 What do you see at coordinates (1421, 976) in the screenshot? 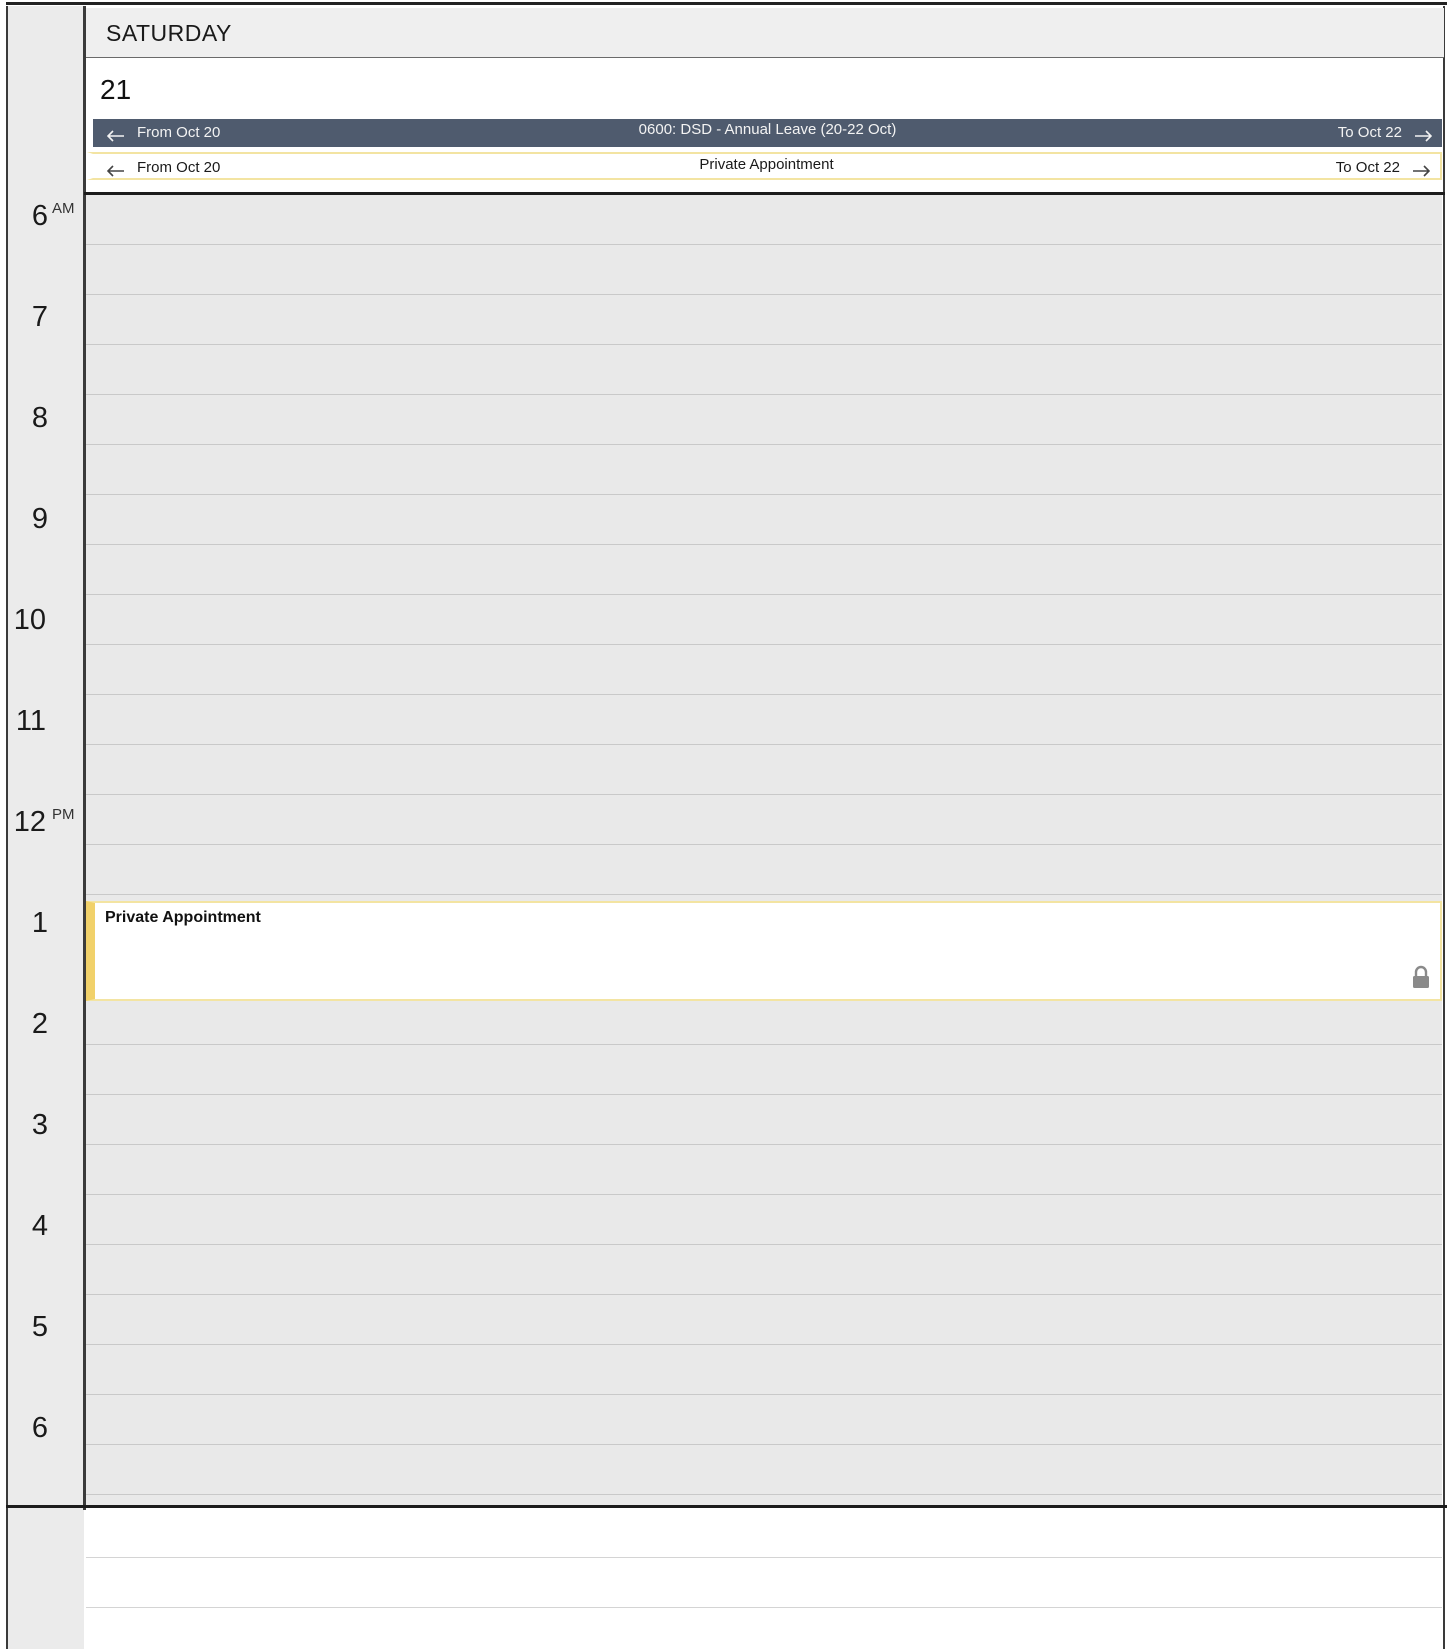
I see `lock-icon` at bounding box center [1421, 976].